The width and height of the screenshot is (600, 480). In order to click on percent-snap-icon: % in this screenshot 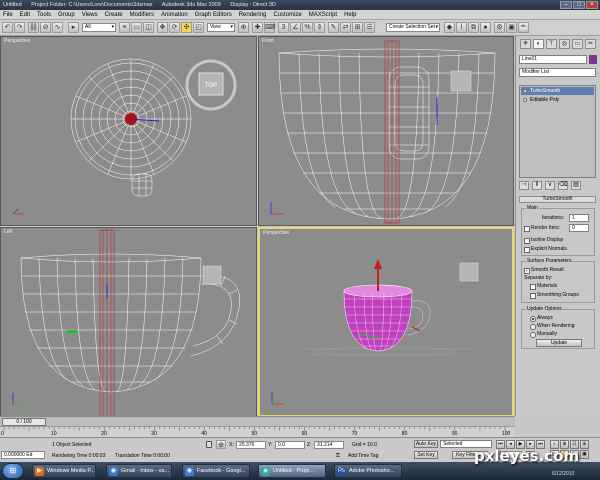, I will do `click(307, 27)`.